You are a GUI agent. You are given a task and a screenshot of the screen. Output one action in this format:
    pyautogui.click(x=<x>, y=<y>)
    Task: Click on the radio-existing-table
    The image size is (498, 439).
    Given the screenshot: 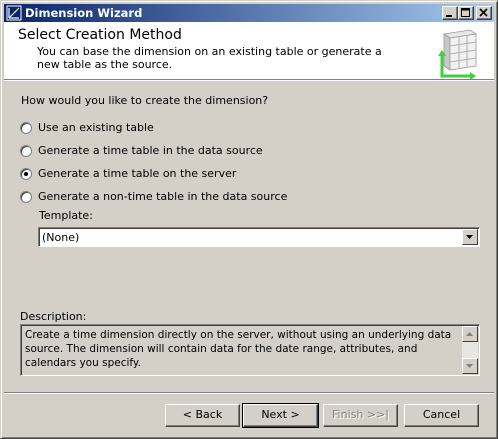 What is the action you would take?
    pyautogui.click(x=26, y=128)
    